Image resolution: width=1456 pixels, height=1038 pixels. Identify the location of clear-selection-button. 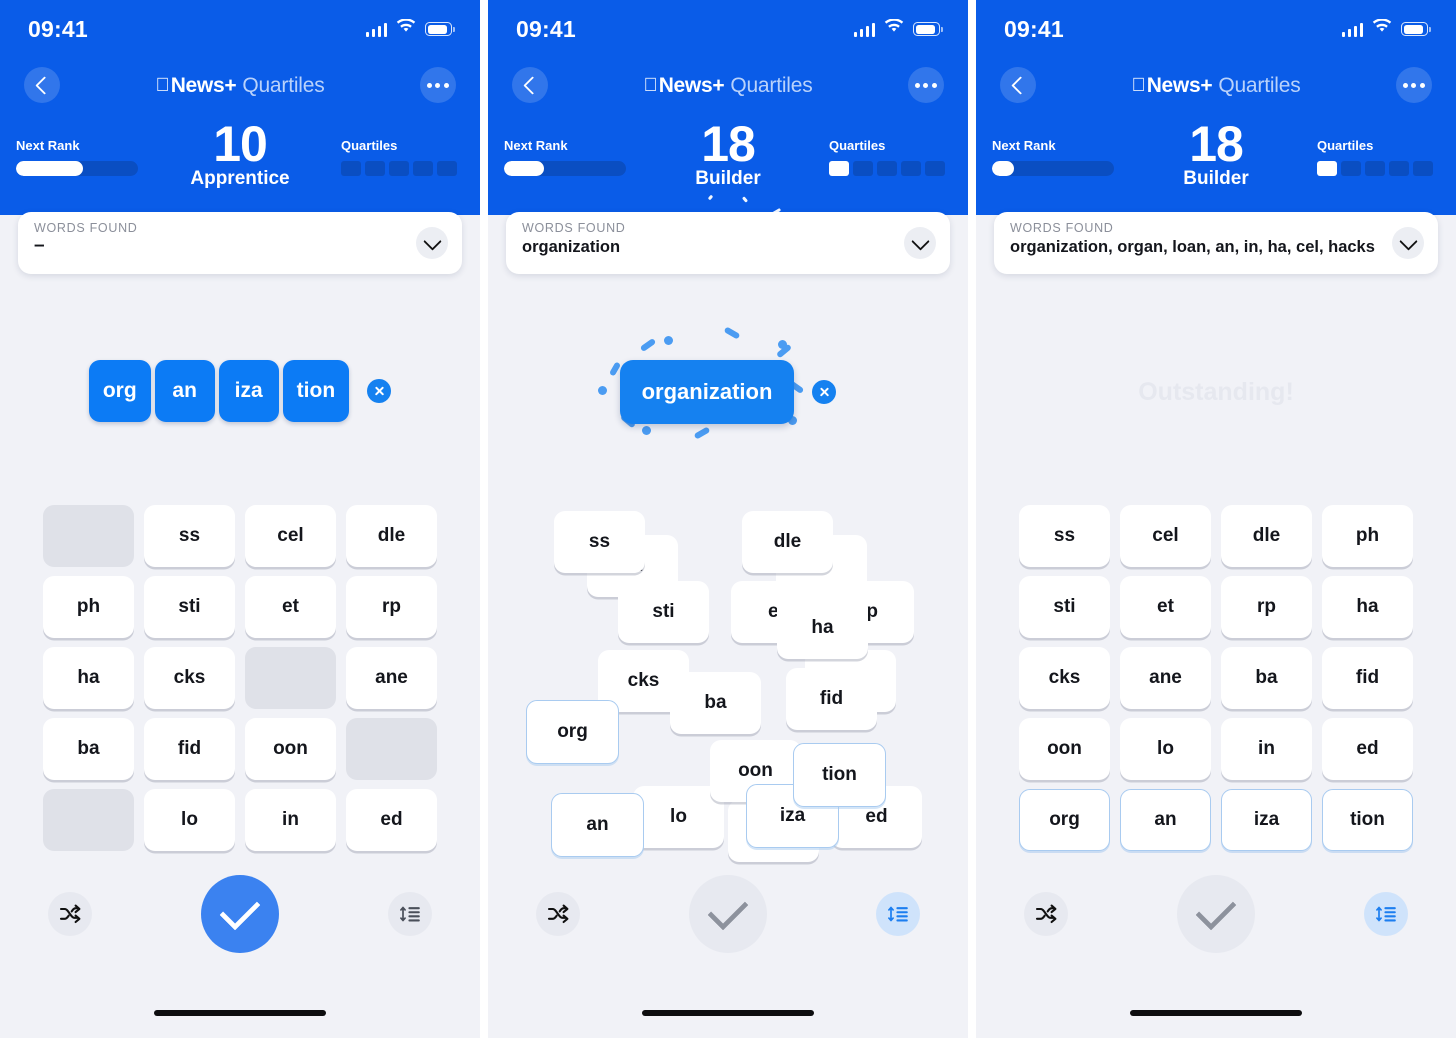
(379, 391).